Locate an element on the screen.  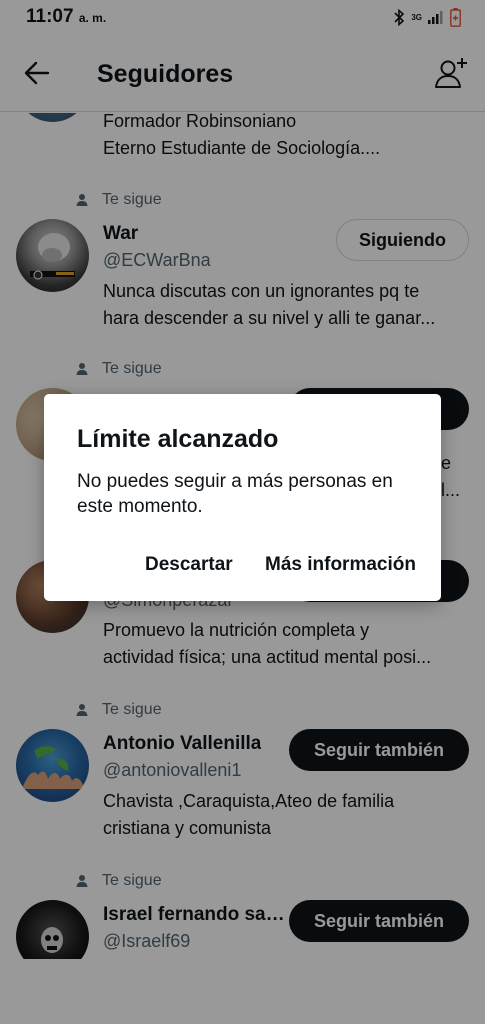
more-info-button: Más información is located at coordinates (340, 565).